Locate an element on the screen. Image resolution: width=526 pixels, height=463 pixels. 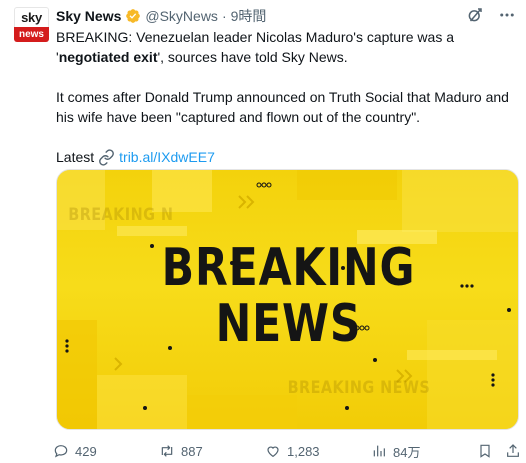
verified-badge-icon is located at coordinates (133, 16).